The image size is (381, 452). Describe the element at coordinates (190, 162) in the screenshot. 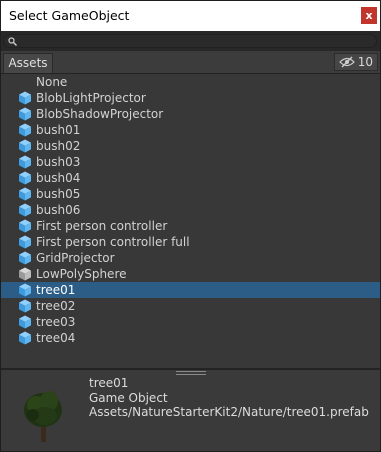

I see `list-item: bush03` at that location.